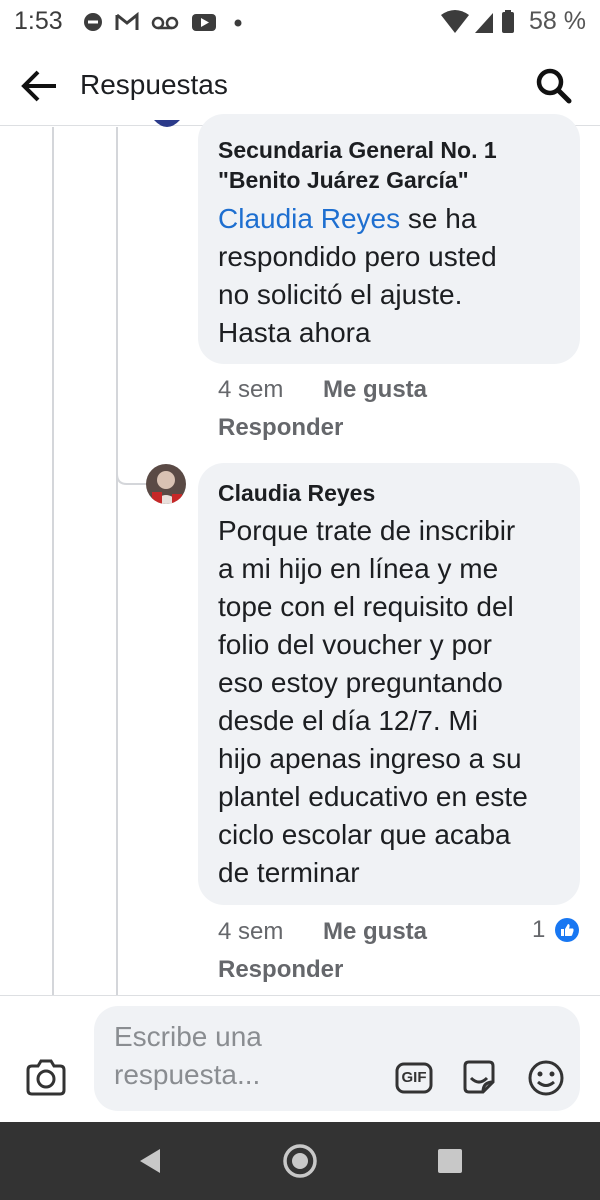  Describe the element at coordinates (340, 294) in the screenshot. I see `comment-line: no solicitó el ajuste.` at that location.